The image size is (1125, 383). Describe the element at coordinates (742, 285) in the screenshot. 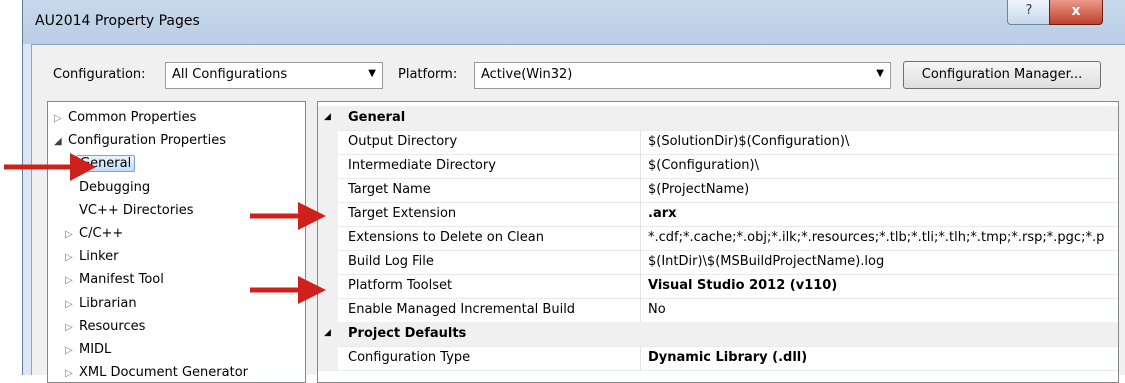

I see `property-value: Visual Studio 2012 (v110)` at that location.